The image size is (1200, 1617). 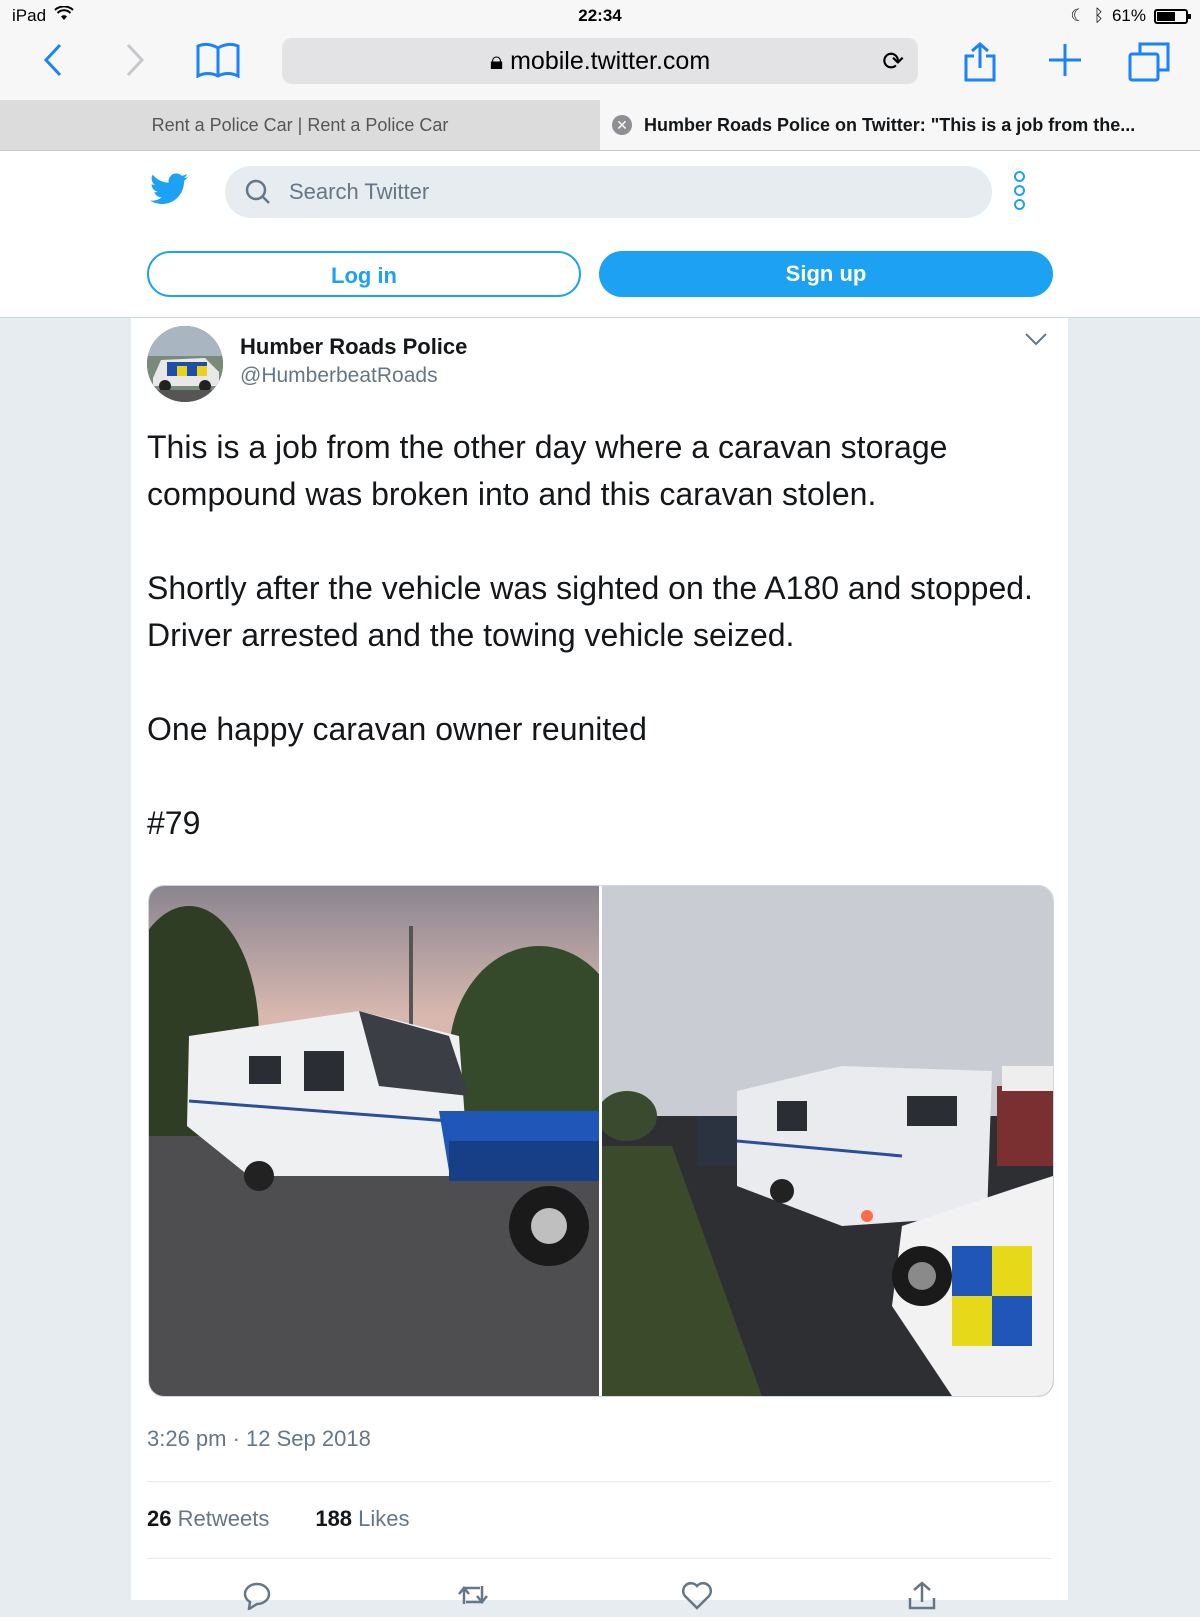 I want to click on tweet-paragraph: One happy caravan owner reunited, so click(x=397, y=729).